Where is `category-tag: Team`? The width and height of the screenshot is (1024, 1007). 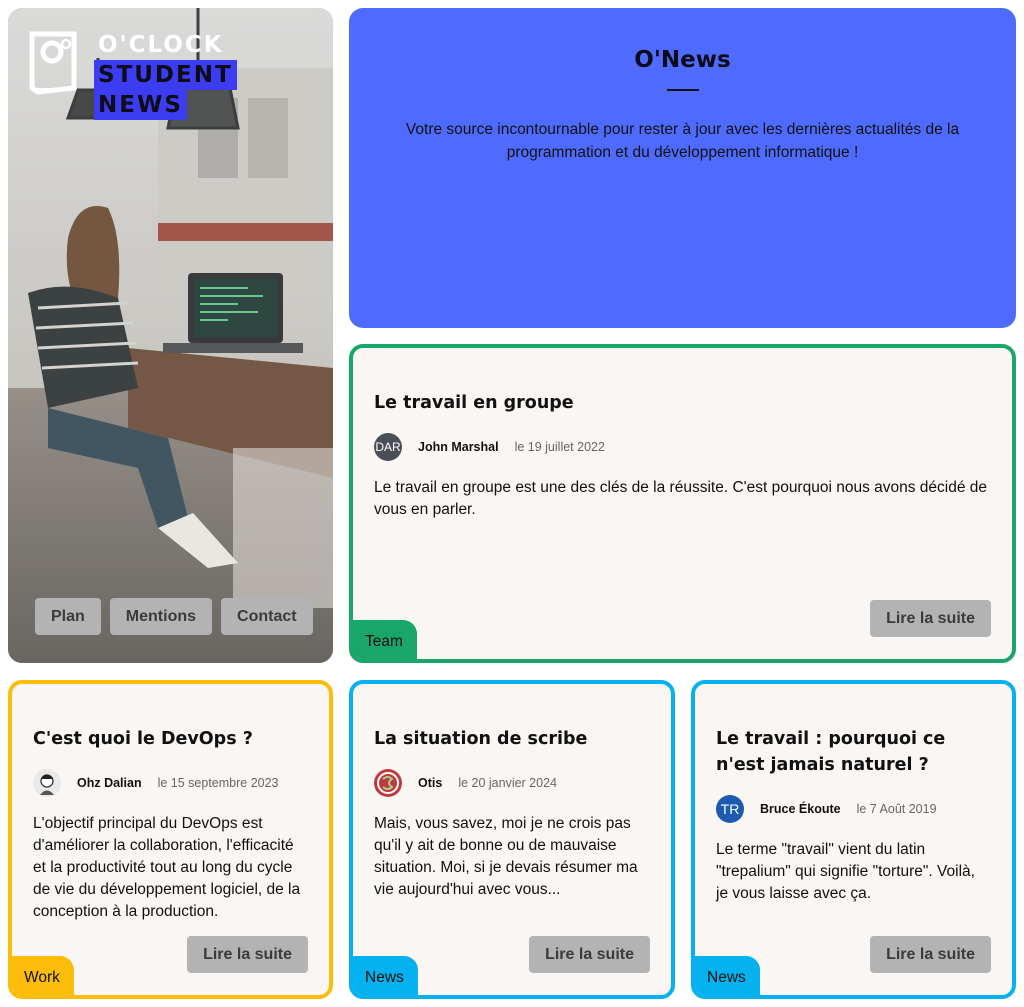
category-tag: Team is located at coordinates (385, 639).